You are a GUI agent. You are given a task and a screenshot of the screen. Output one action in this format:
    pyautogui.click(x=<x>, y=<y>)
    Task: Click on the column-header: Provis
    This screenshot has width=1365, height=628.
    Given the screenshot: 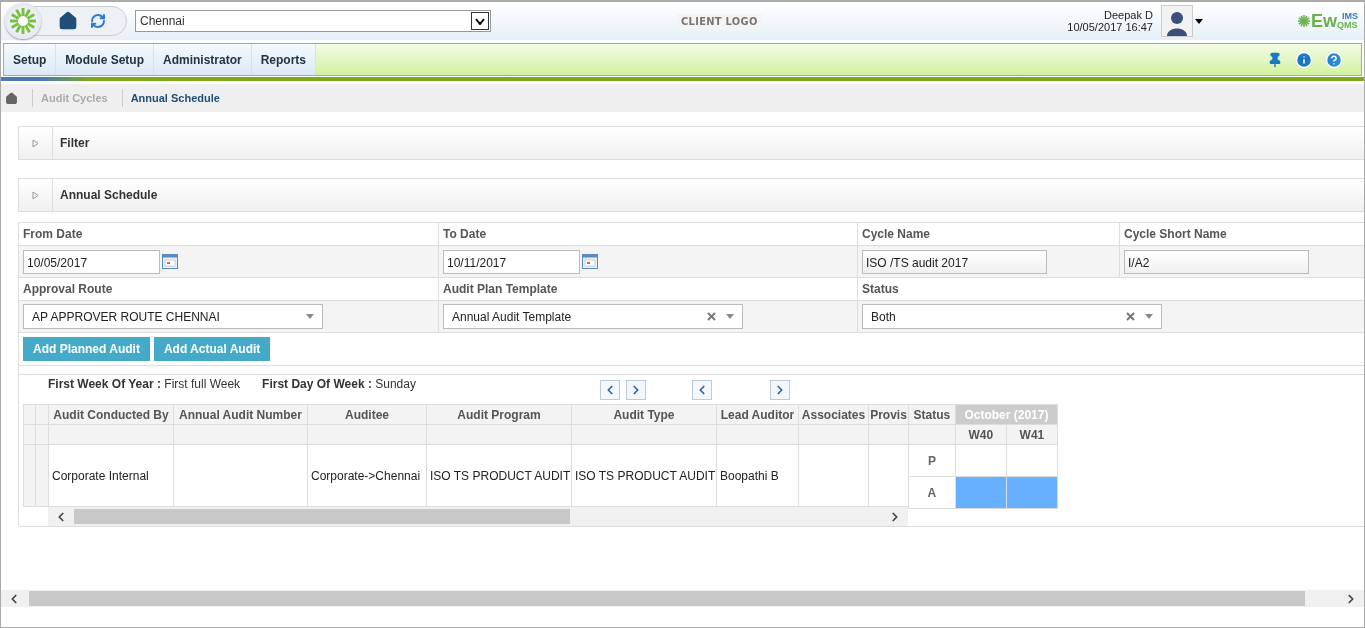 What is the action you would take?
    pyautogui.click(x=888, y=414)
    